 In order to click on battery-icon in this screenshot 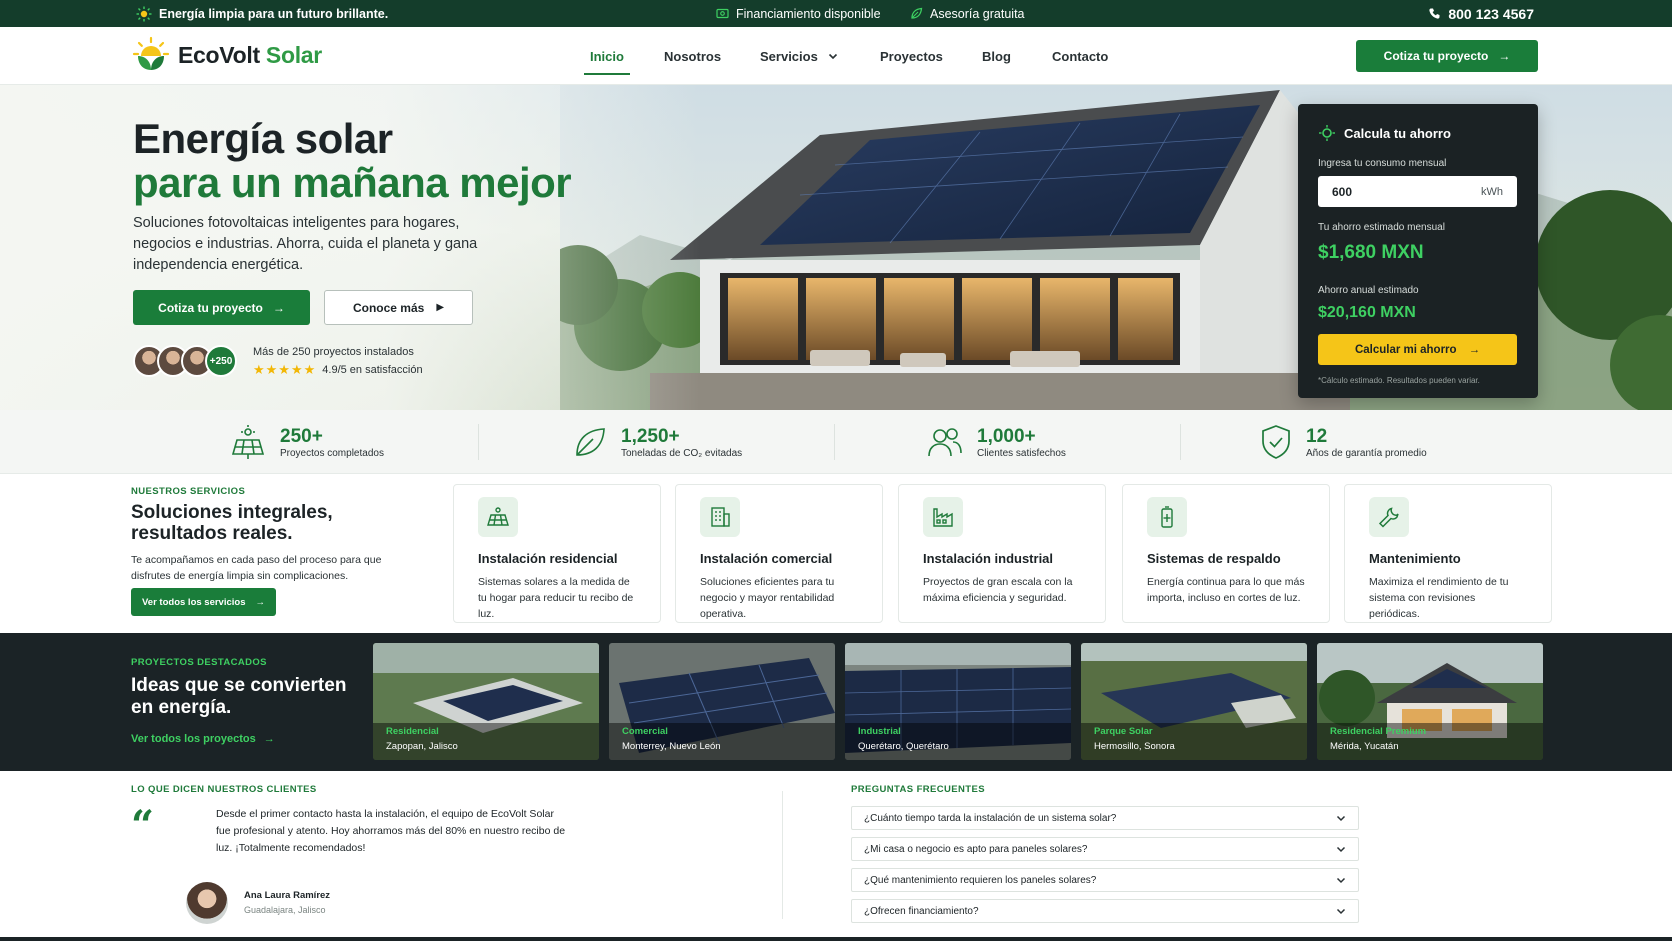, I will do `click(1167, 517)`.